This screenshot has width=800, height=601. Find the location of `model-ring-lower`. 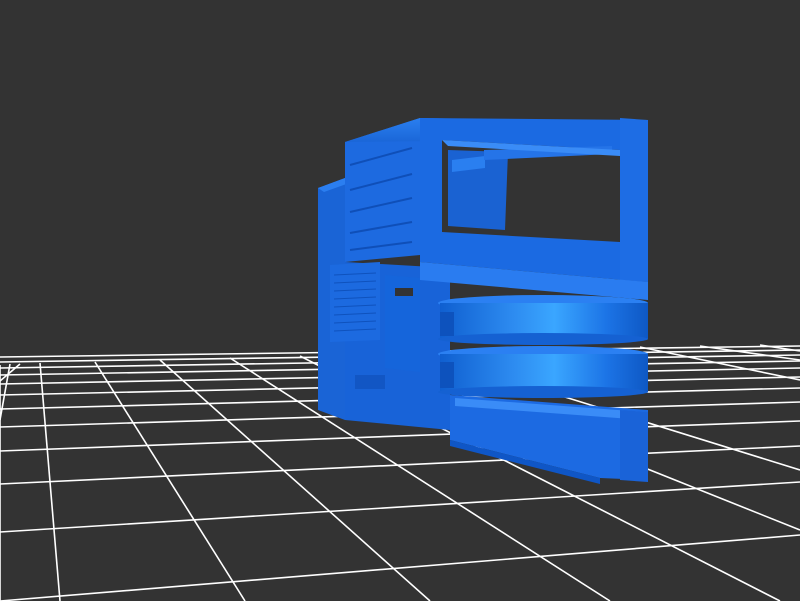

model-ring-lower is located at coordinates (543, 372).